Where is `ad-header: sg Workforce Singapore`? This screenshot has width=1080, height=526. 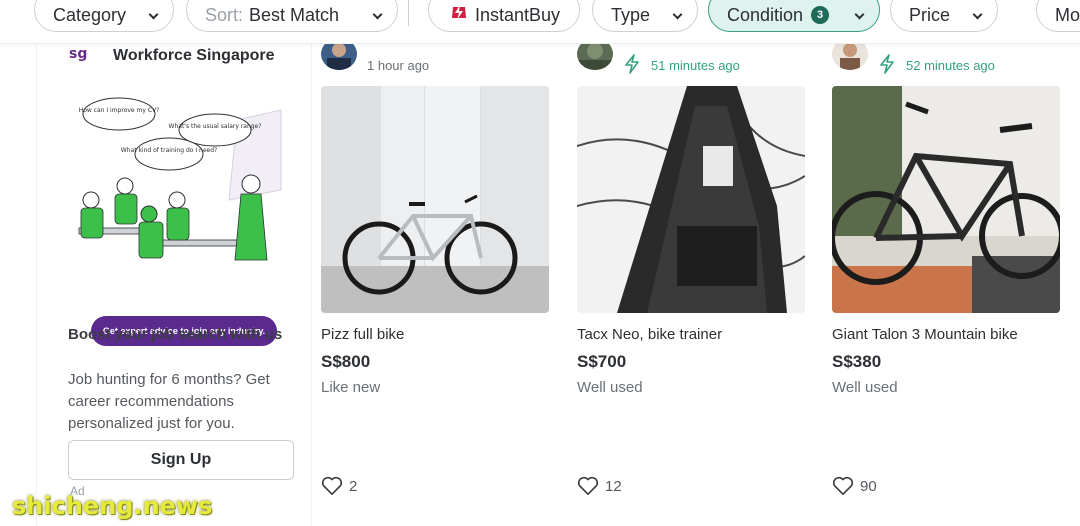 ad-header: sg Workforce Singapore is located at coordinates (172, 56).